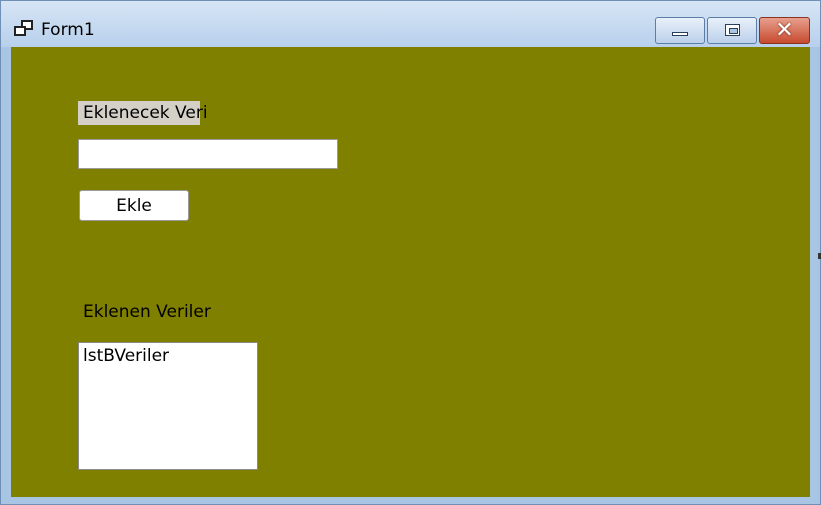  Describe the element at coordinates (168, 356) in the screenshot. I see `list-item: lstBVeriler` at that location.